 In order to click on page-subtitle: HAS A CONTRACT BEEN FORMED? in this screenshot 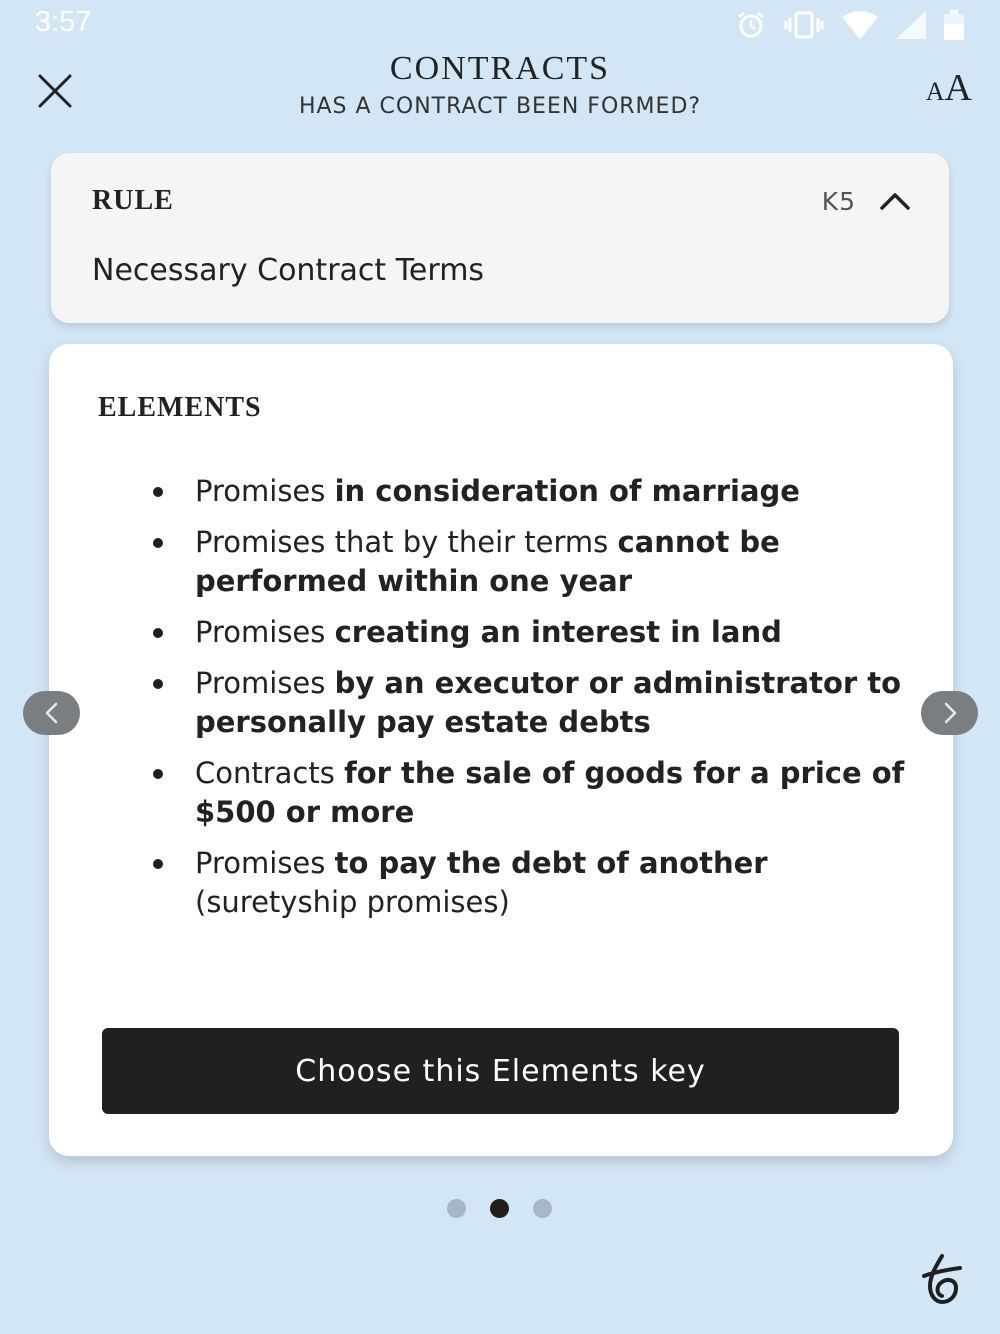, I will do `click(500, 106)`.